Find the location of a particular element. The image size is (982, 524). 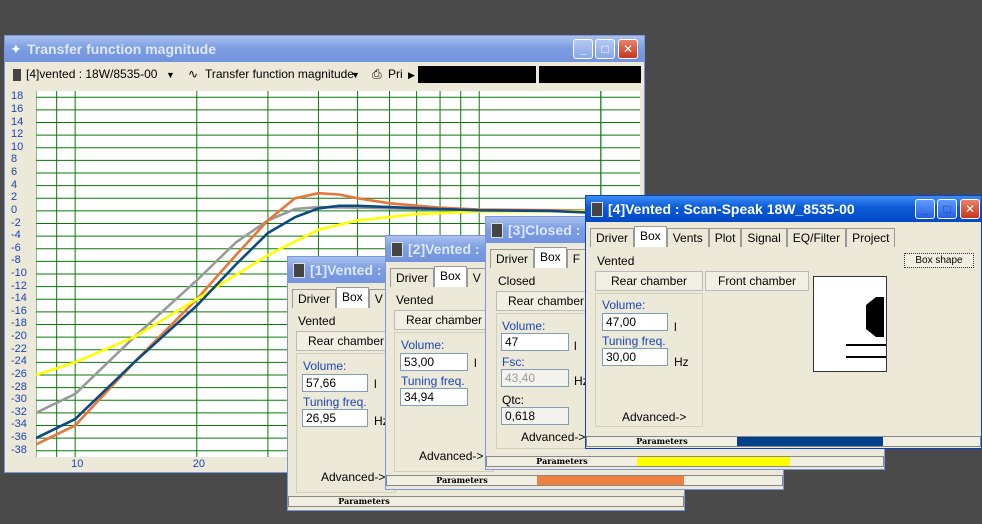

waveform-icon: ∿ is located at coordinates (193, 74).